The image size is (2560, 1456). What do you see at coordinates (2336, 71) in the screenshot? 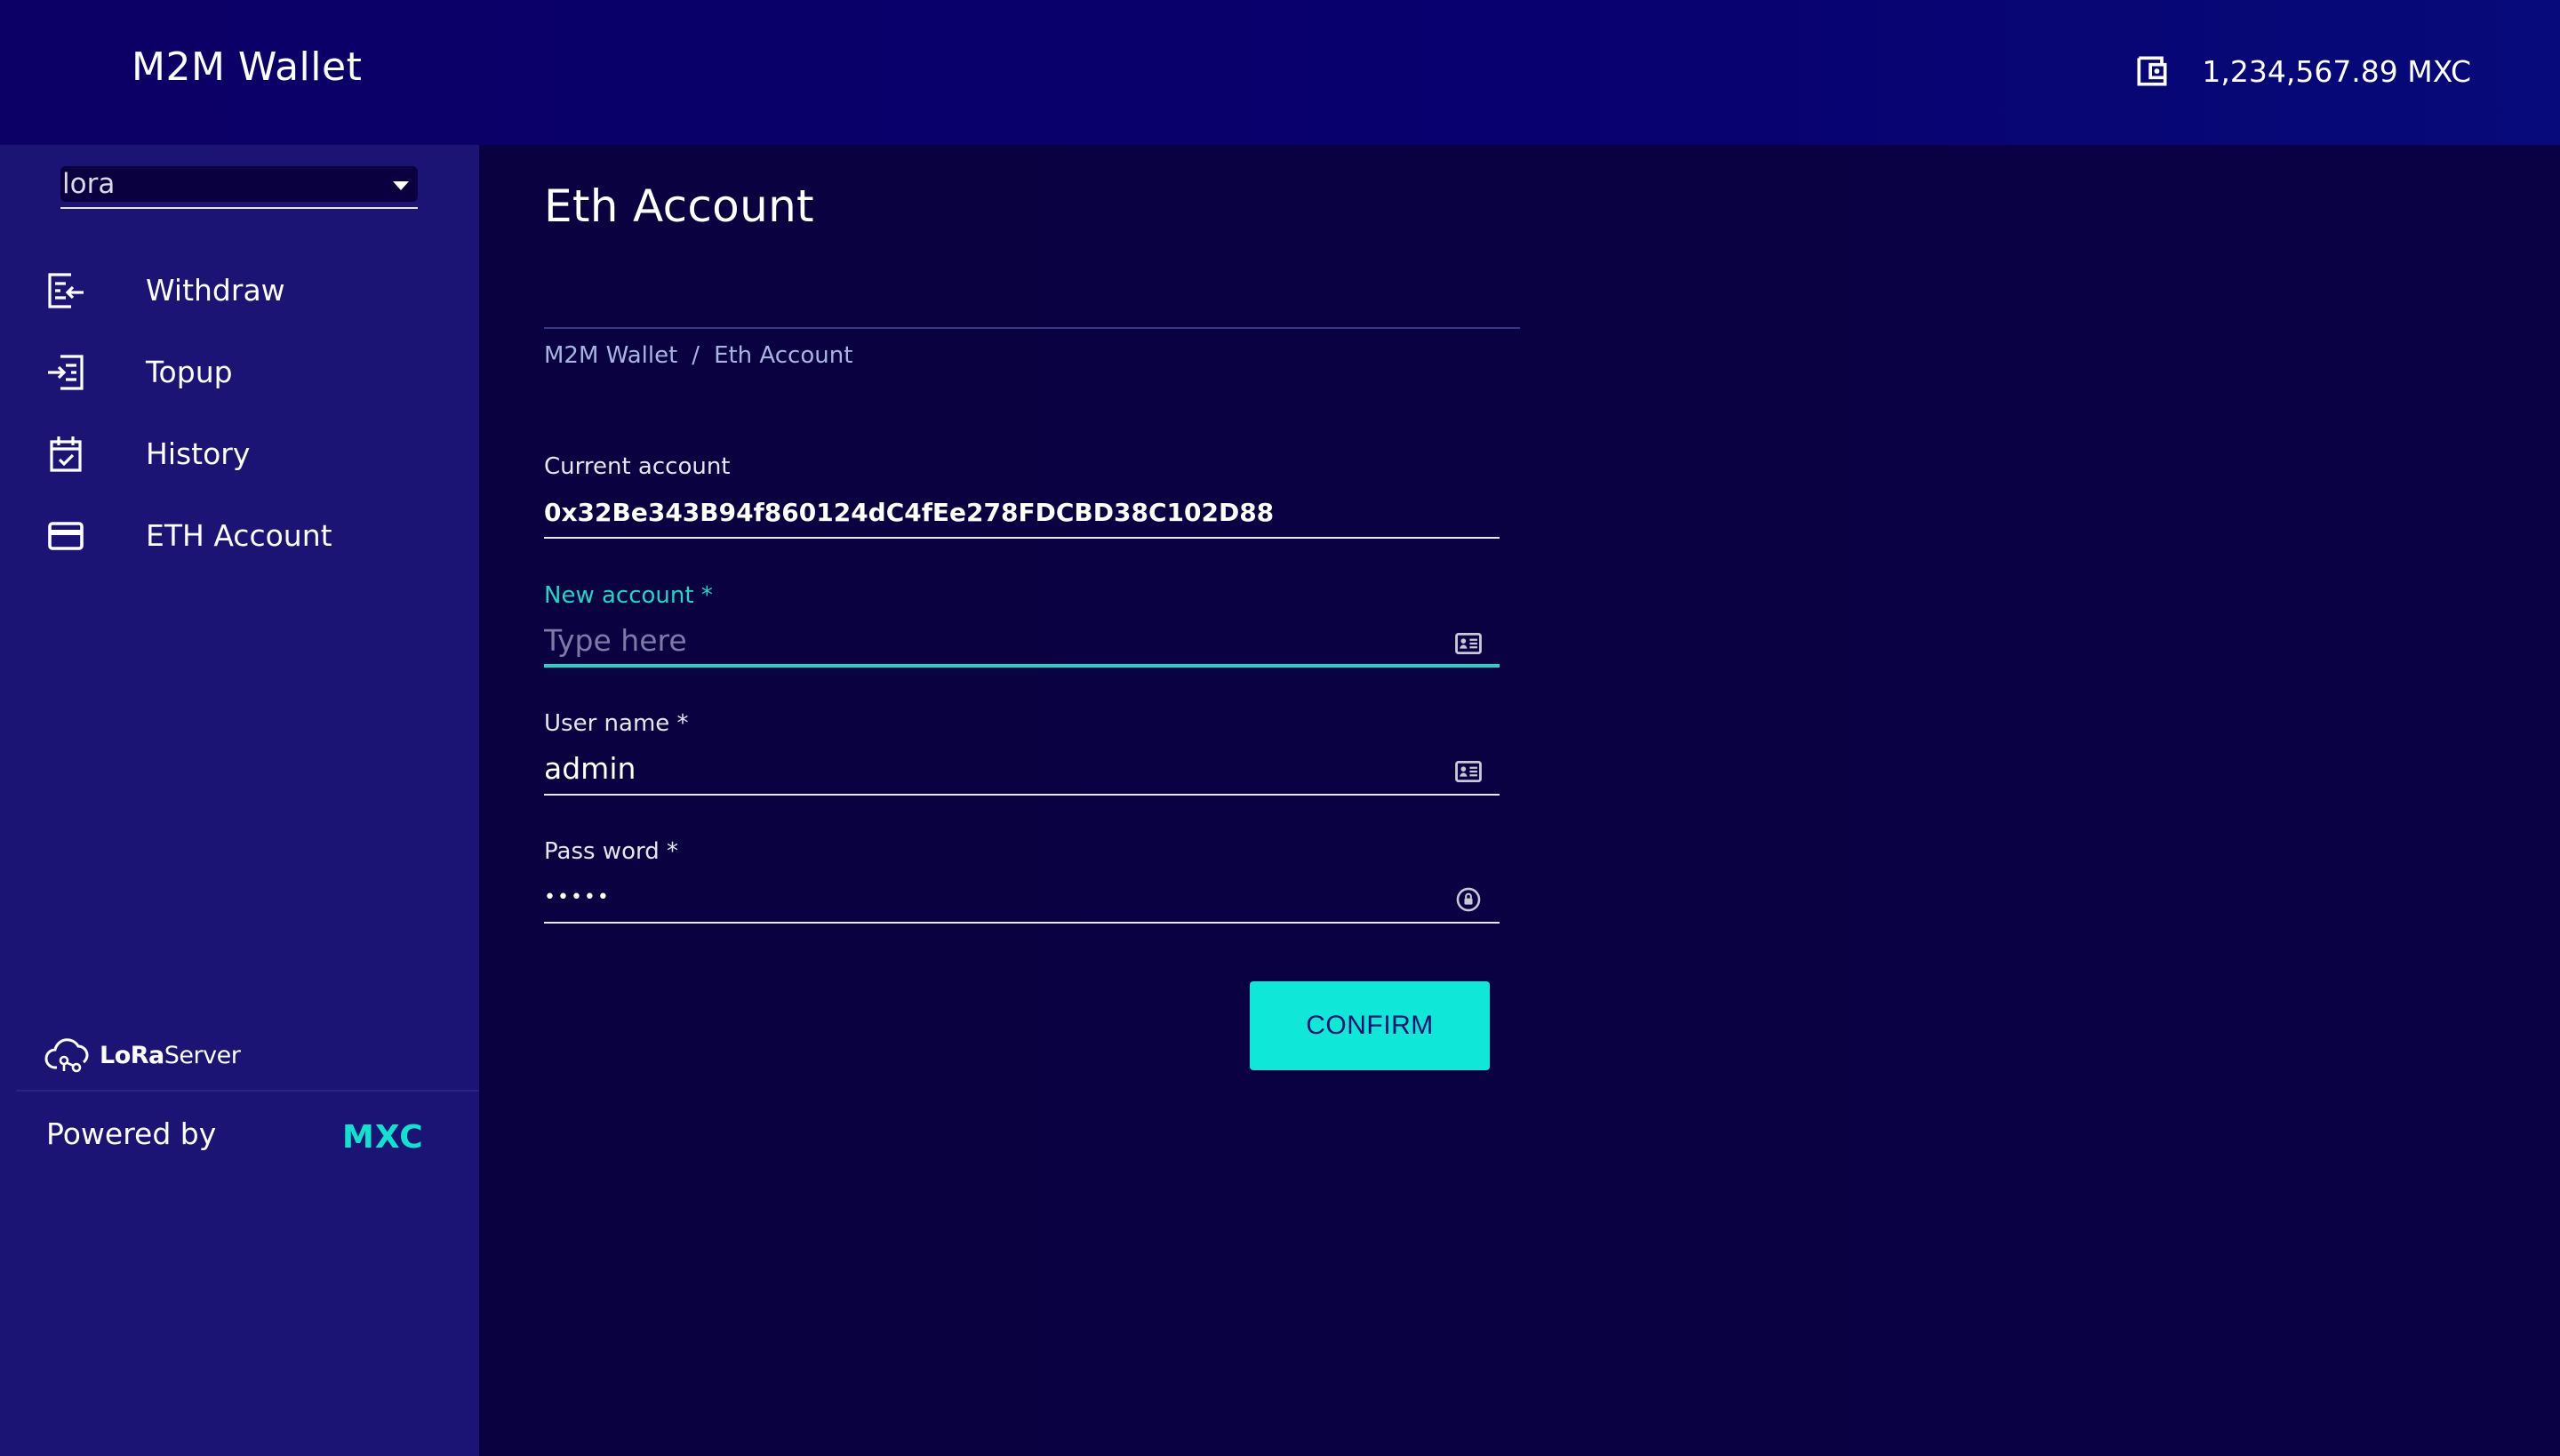
I see `balance-amount: 1,234,567.89 MXC` at bounding box center [2336, 71].